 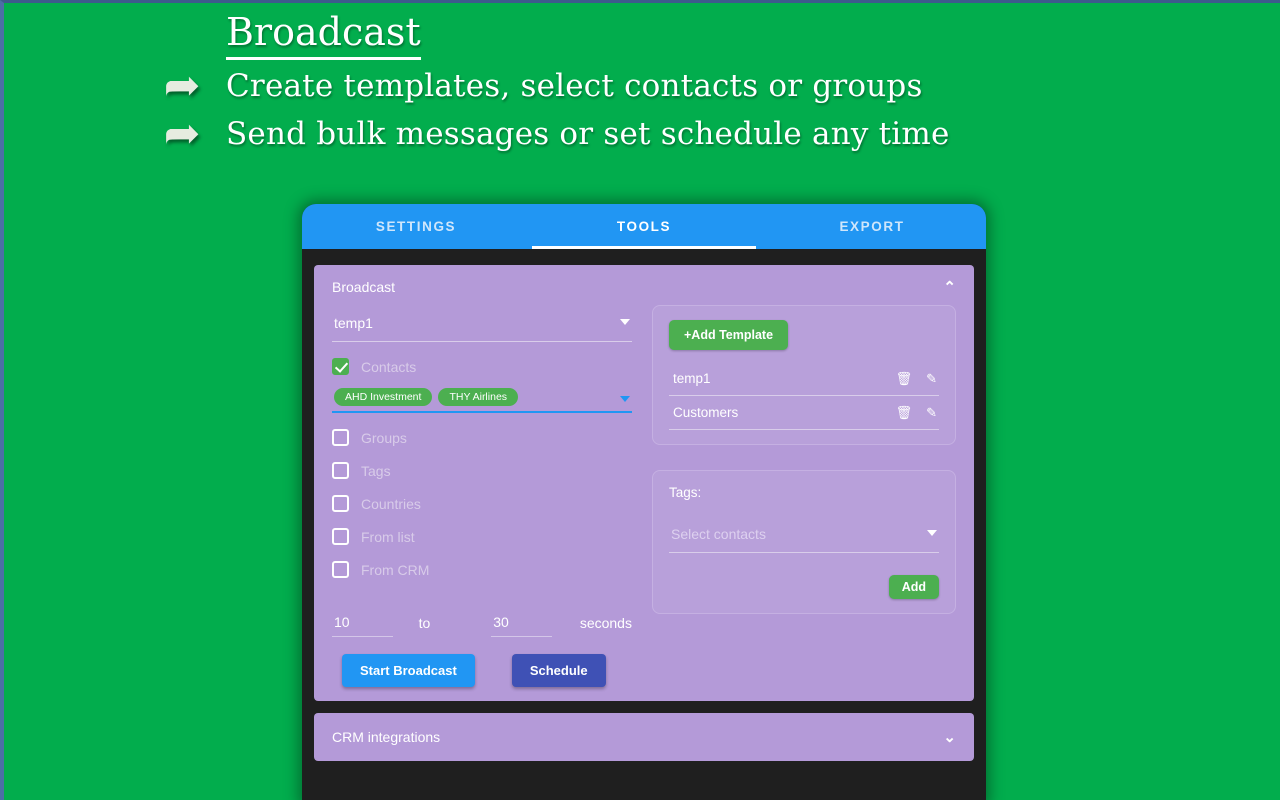 I want to click on tab-tools: TOOLS, so click(x=644, y=226).